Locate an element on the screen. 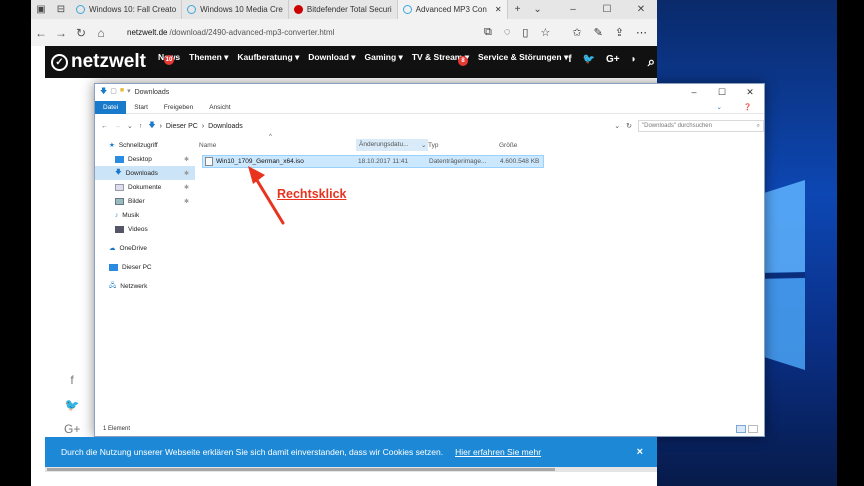 The width and height of the screenshot is (864, 486). nav-label: Netzwerk is located at coordinates (134, 286).